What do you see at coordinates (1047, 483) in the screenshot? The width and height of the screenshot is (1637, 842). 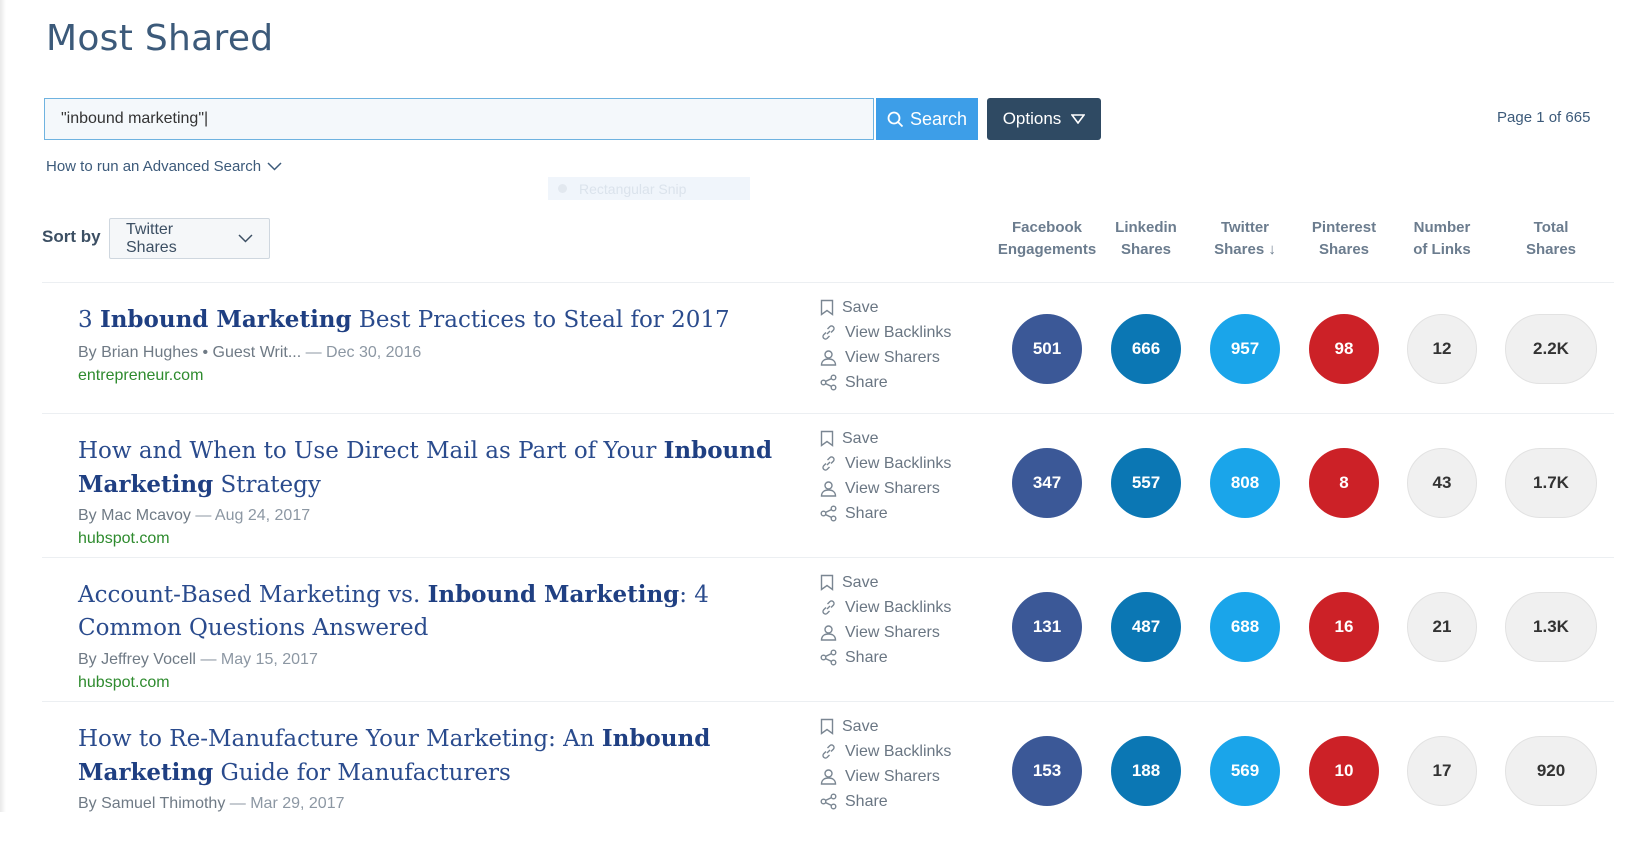 I see `facebook-engagements-bubble: 347` at bounding box center [1047, 483].